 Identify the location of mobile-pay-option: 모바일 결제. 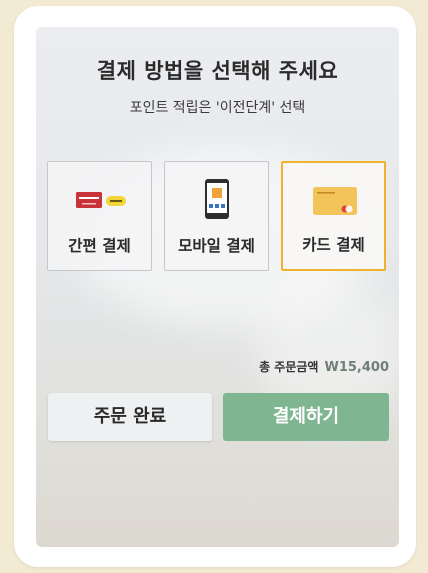
(216, 216).